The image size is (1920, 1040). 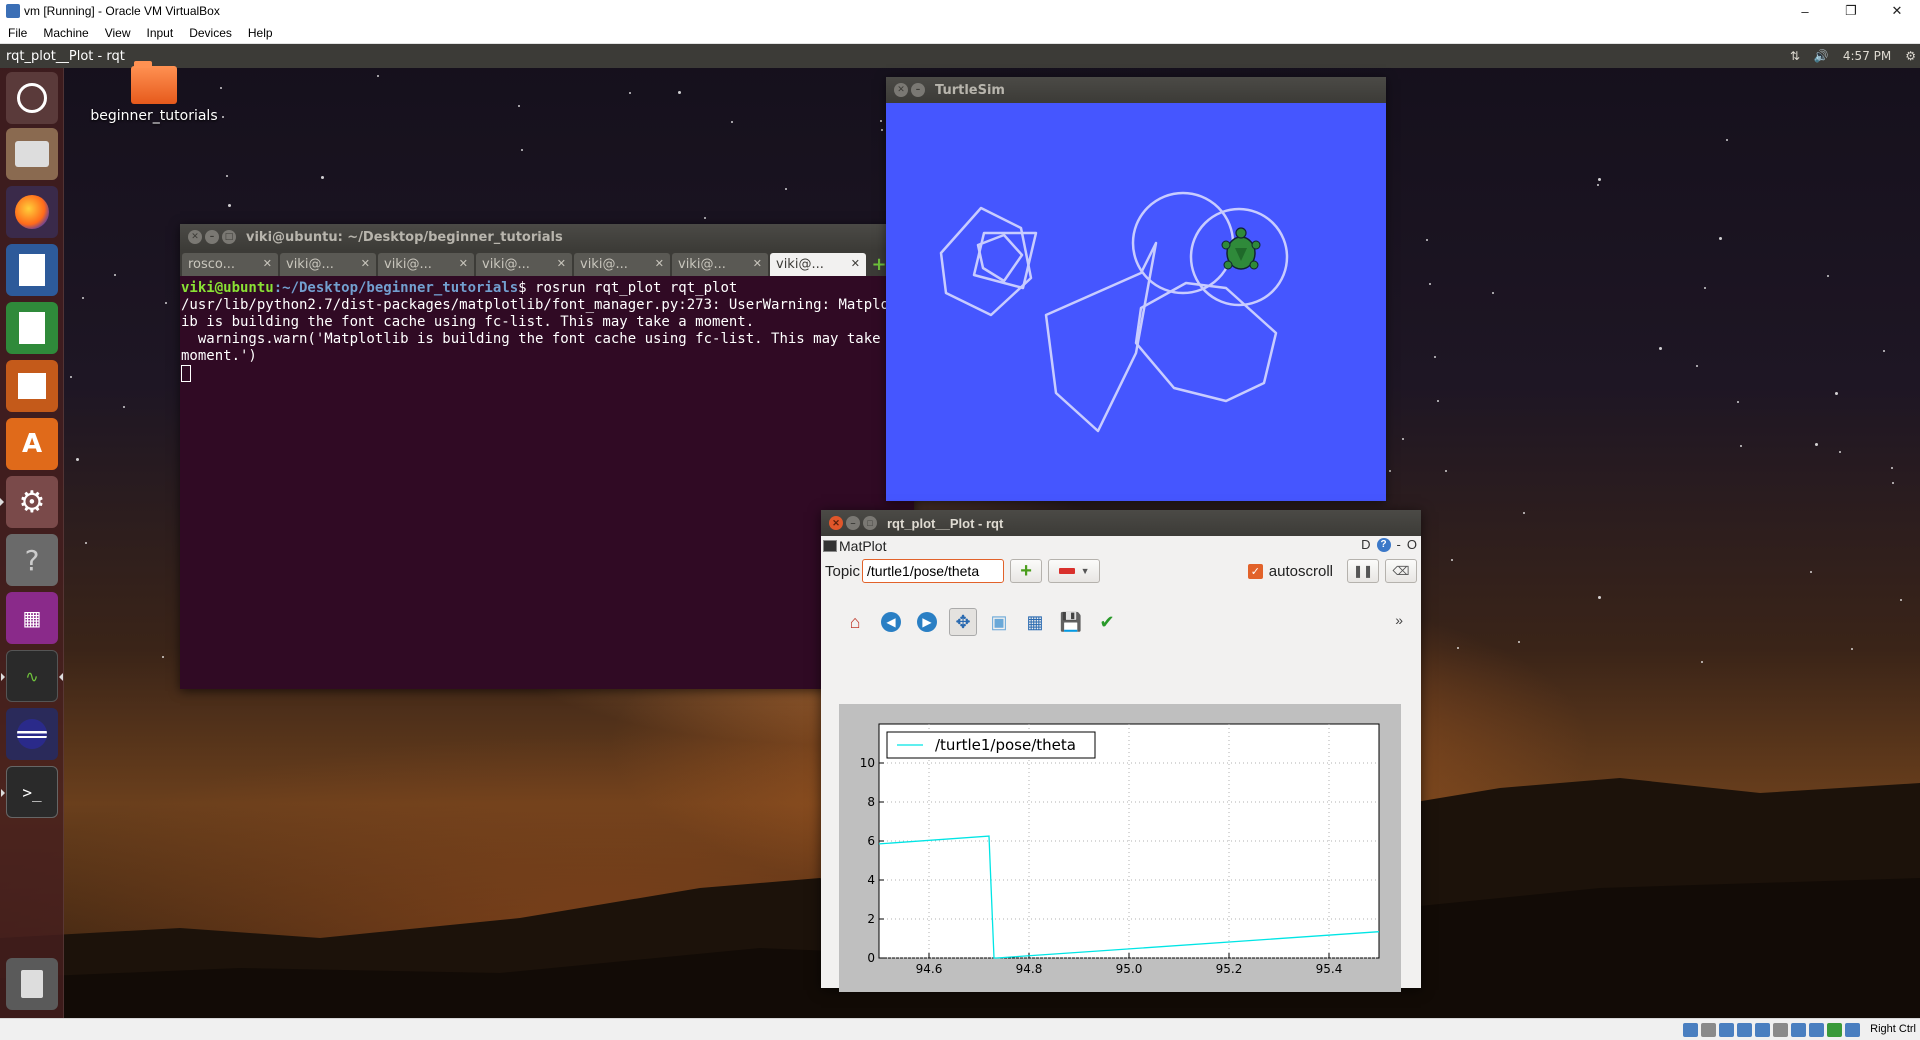 I want to click on software-center-icon: A, so click(x=32, y=444).